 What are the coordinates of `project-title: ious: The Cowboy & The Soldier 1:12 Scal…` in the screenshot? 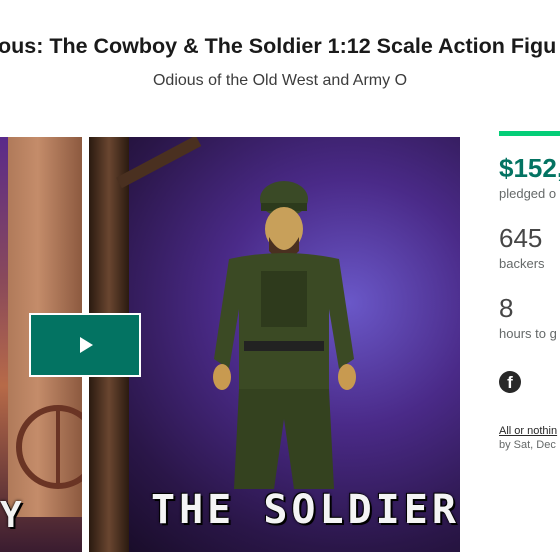 It's located at (278, 46).